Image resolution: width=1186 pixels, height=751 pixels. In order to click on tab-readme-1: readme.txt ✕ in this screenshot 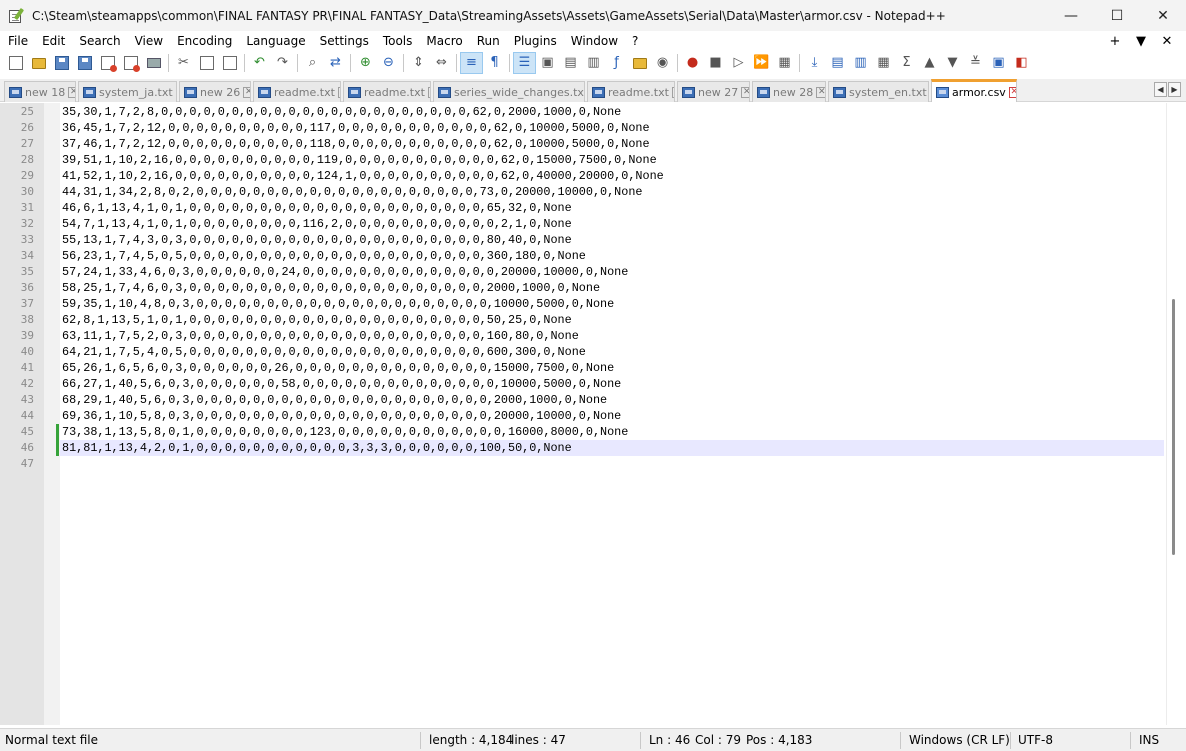, I will do `click(297, 91)`.